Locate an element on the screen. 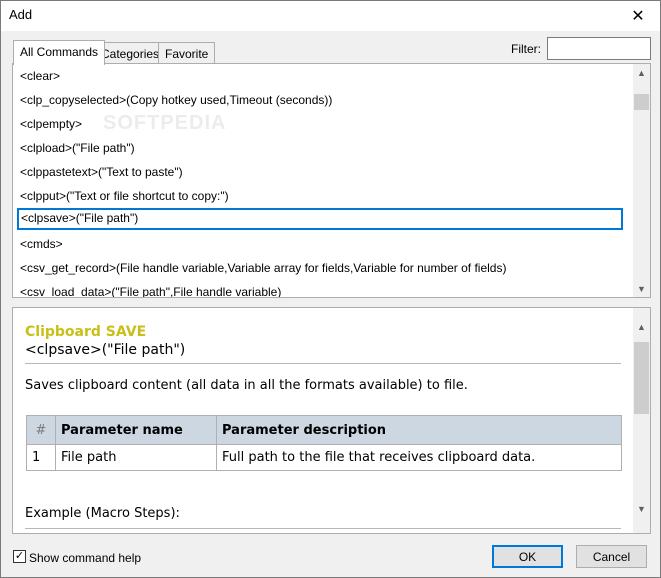 This screenshot has height=578, width=661. param-number: 1 is located at coordinates (41, 457).